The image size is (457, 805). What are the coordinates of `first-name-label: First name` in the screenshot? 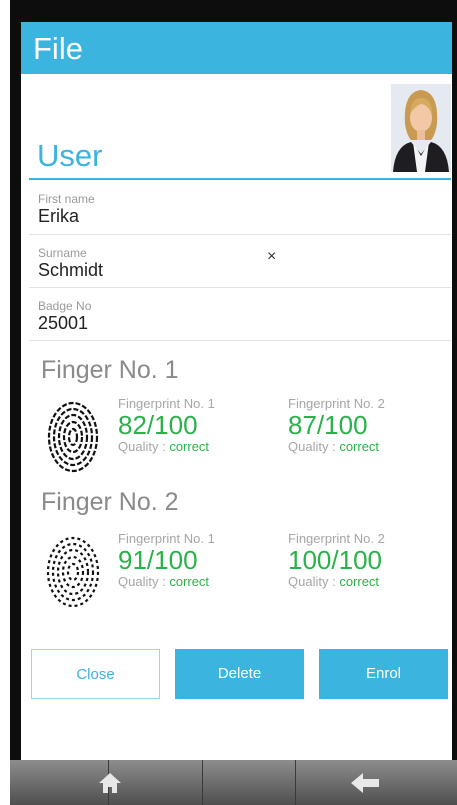 It's located at (66, 199).